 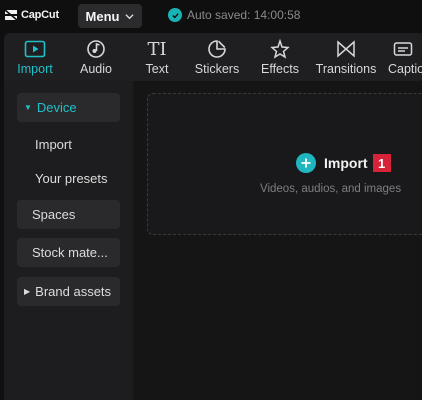 I want to click on sidebar-item-label: Brand assets, so click(x=73, y=291).